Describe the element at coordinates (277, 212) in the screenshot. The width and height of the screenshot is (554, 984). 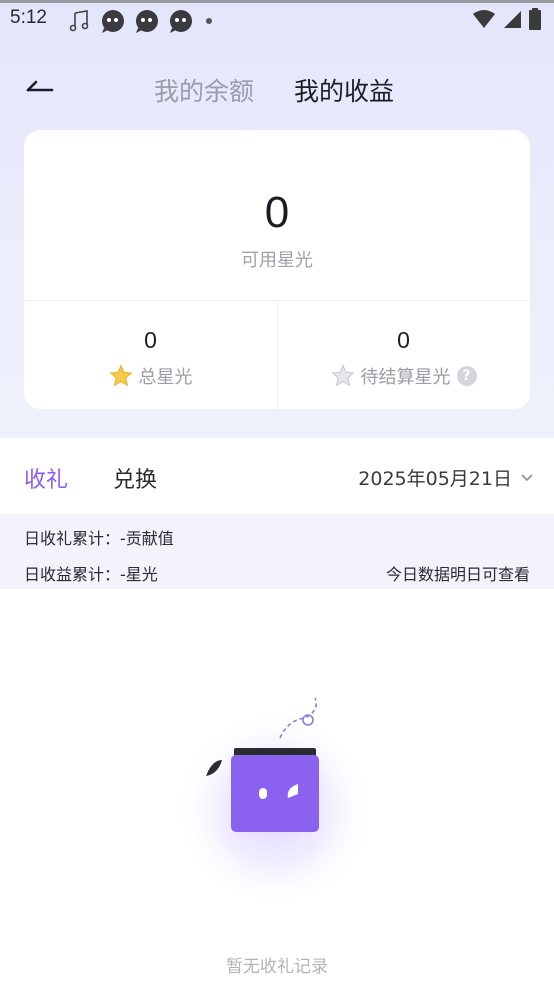
I see `available-starlight-value: 0` at that location.